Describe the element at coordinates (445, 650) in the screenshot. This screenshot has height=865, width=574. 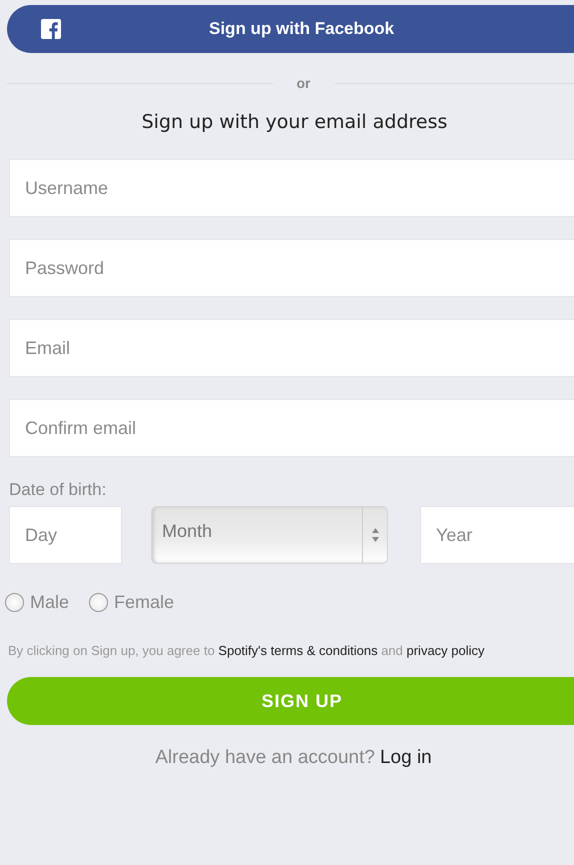
I see `privacy-link: privacy policy` at that location.